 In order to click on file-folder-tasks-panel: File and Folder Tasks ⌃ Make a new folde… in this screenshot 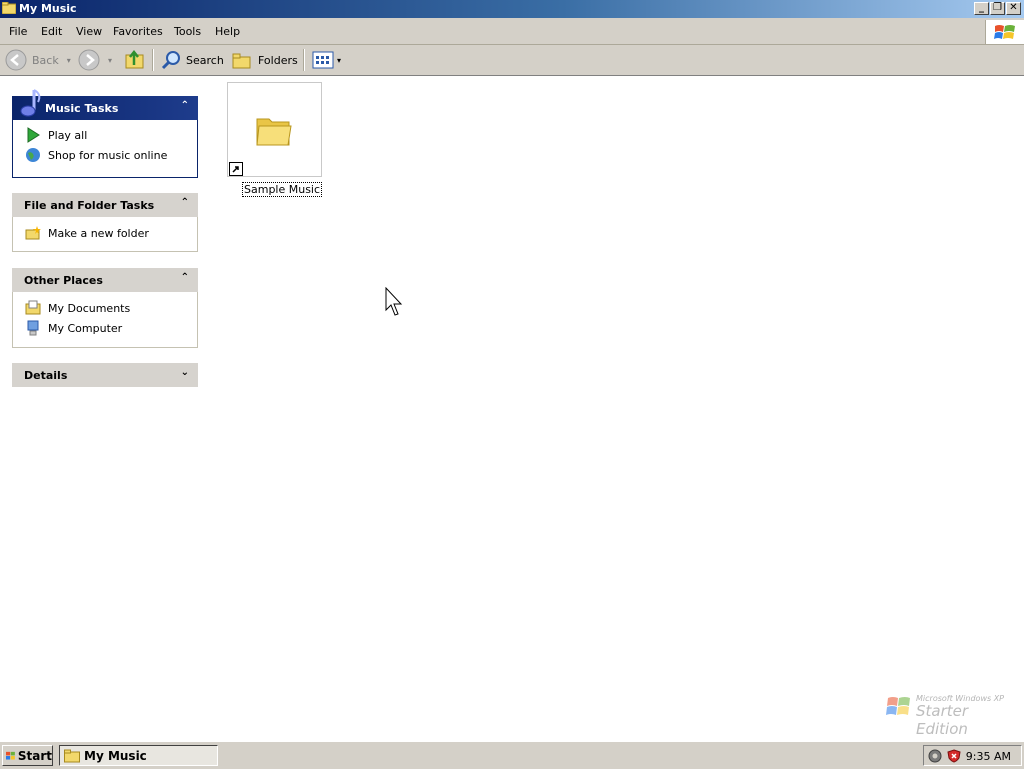, I will do `click(105, 222)`.